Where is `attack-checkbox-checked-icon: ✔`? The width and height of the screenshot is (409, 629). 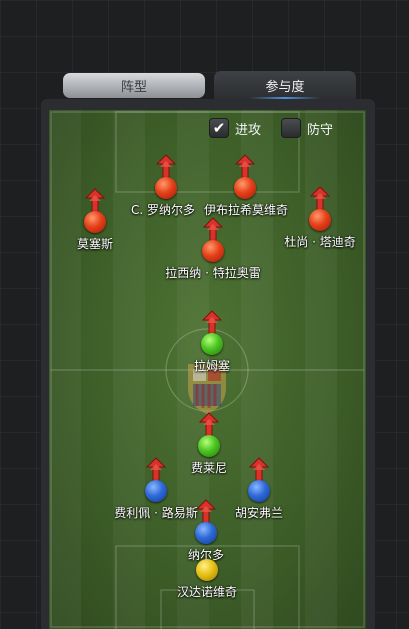 attack-checkbox-checked-icon: ✔ is located at coordinates (219, 128).